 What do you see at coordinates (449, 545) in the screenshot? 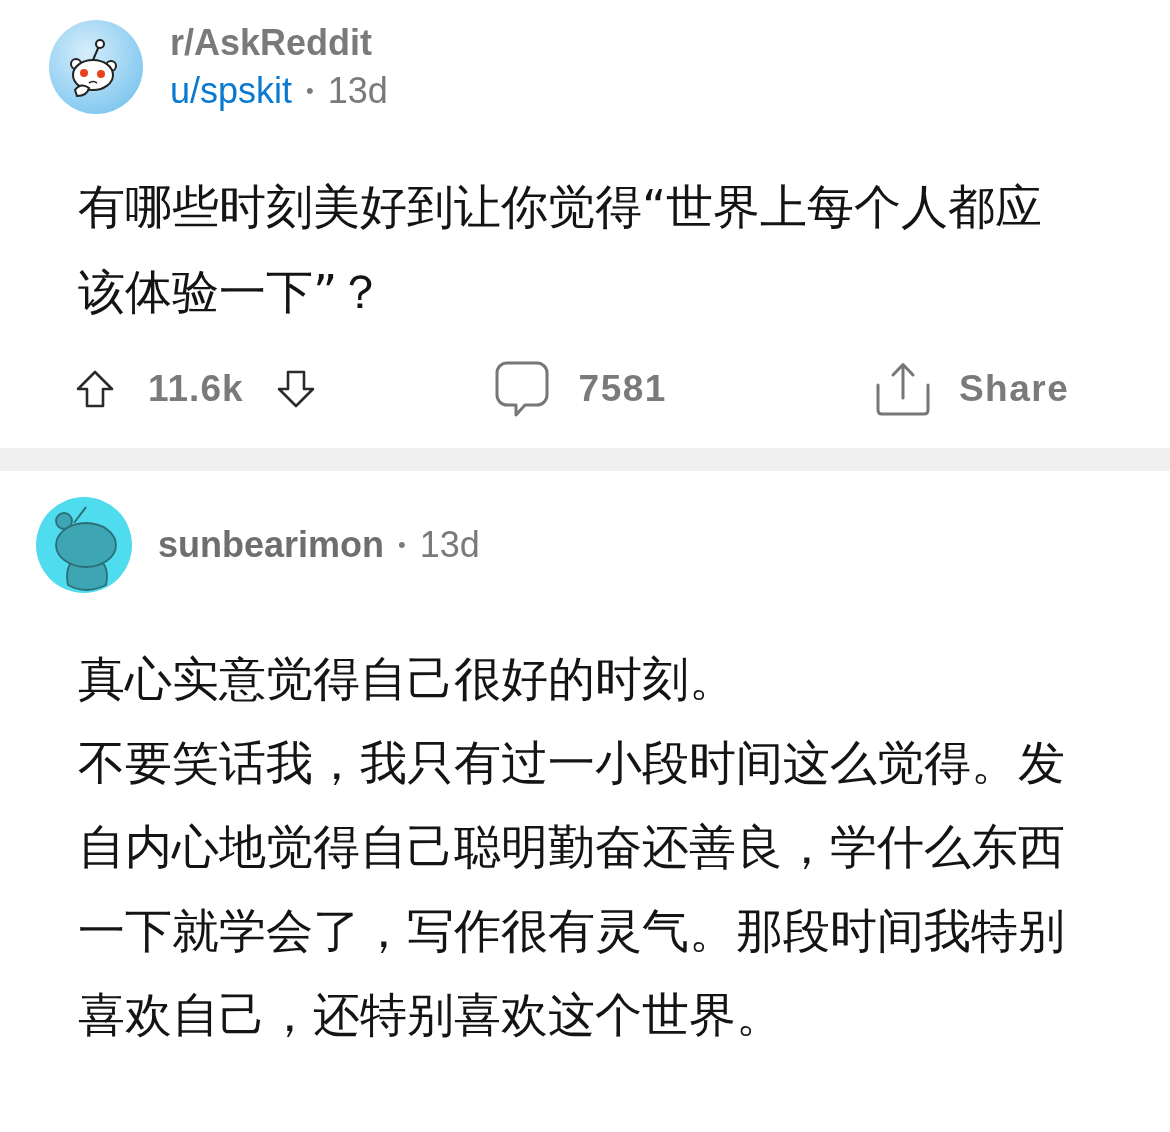
I see `comment-age: 13d` at bounding box center [449, 545].